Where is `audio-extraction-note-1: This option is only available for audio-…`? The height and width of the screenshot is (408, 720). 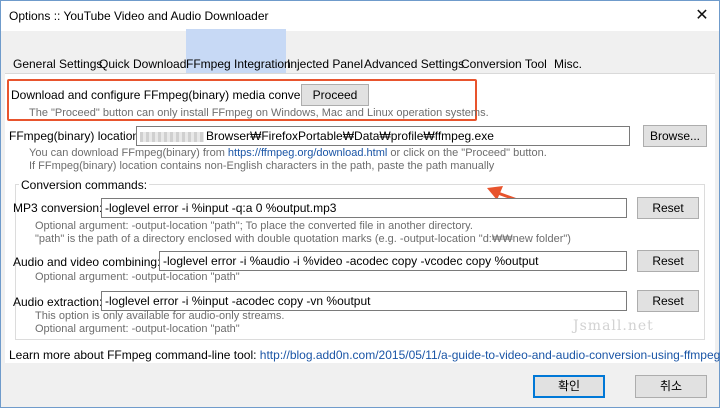
audio-extraction-note-1: This option is only available for audio-… is located at coordinates (160, 316).